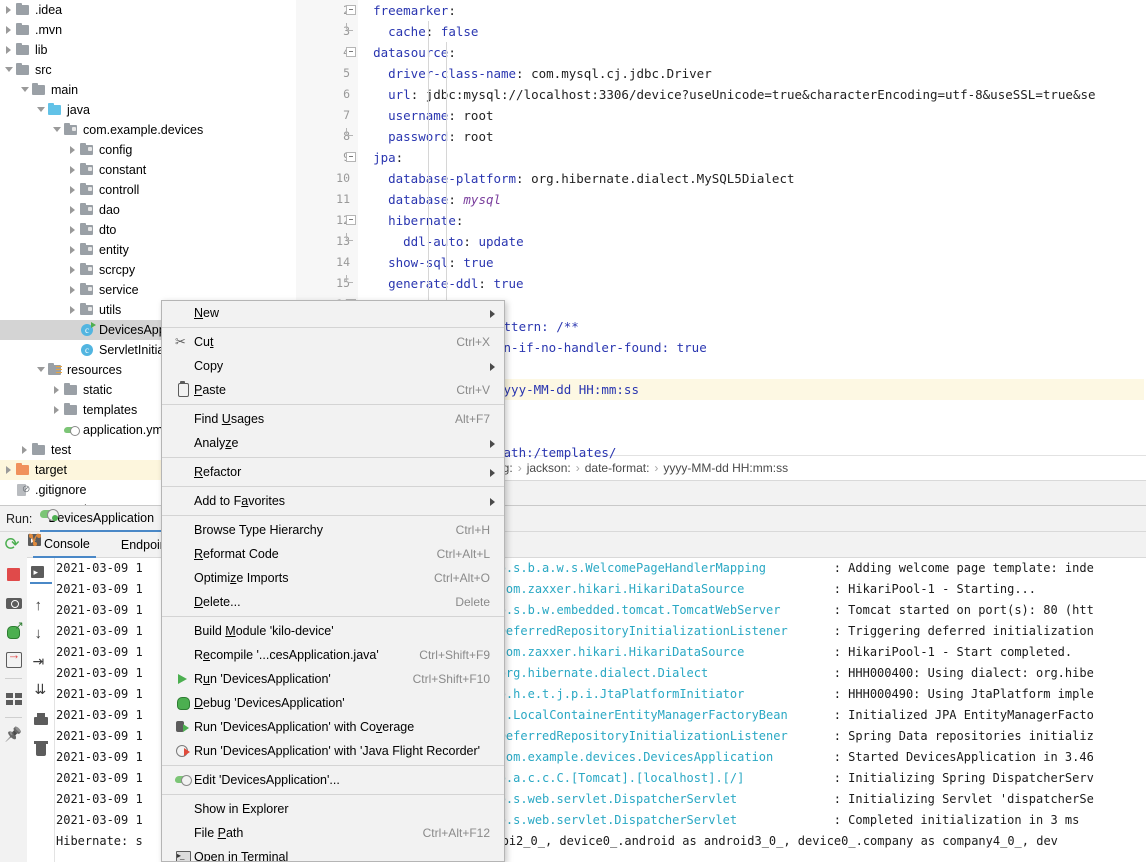  What do you see at coordinates (41, 662) in the screenshot?
I see `wrap-icon` at bounding box center [41, 662].